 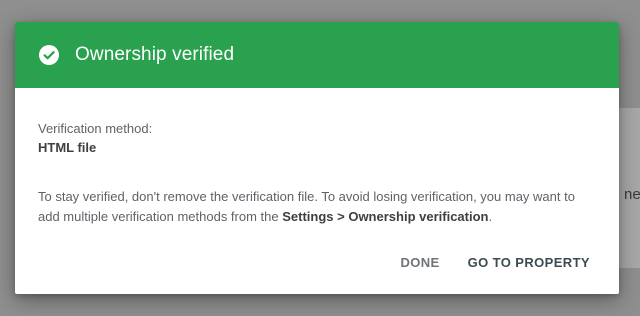 What do you see at coordinates (155, 54) in the screenshot?
I see `dialog-title: Ownership verified` at bounding box center [155, 54].